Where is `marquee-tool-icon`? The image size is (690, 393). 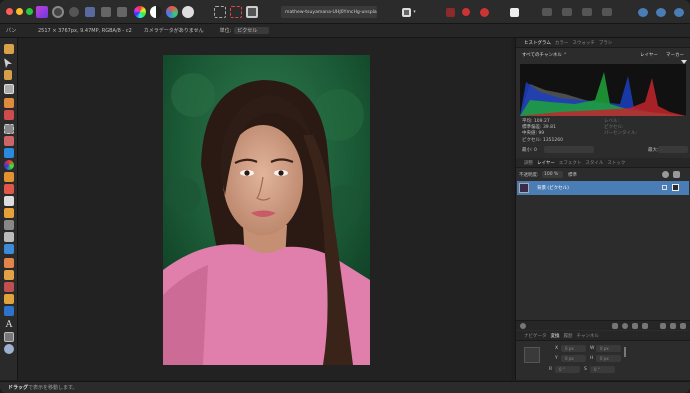
marquee-tool-icon is located at coordinates (9, 129).